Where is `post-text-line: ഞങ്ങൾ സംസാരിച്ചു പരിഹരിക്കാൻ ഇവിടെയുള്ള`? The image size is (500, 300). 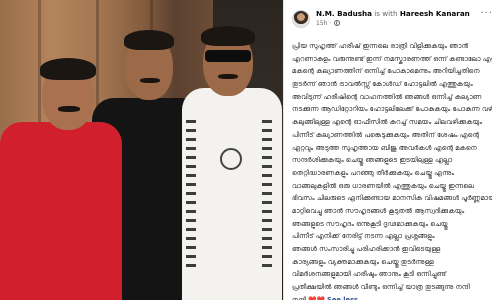 post-text-line: ഞങ്ങൾ സംസാരിച്ചു പരിഹരിക്കാൻ ഇവിടെയുള്ള is located at coordinates (366, 249).